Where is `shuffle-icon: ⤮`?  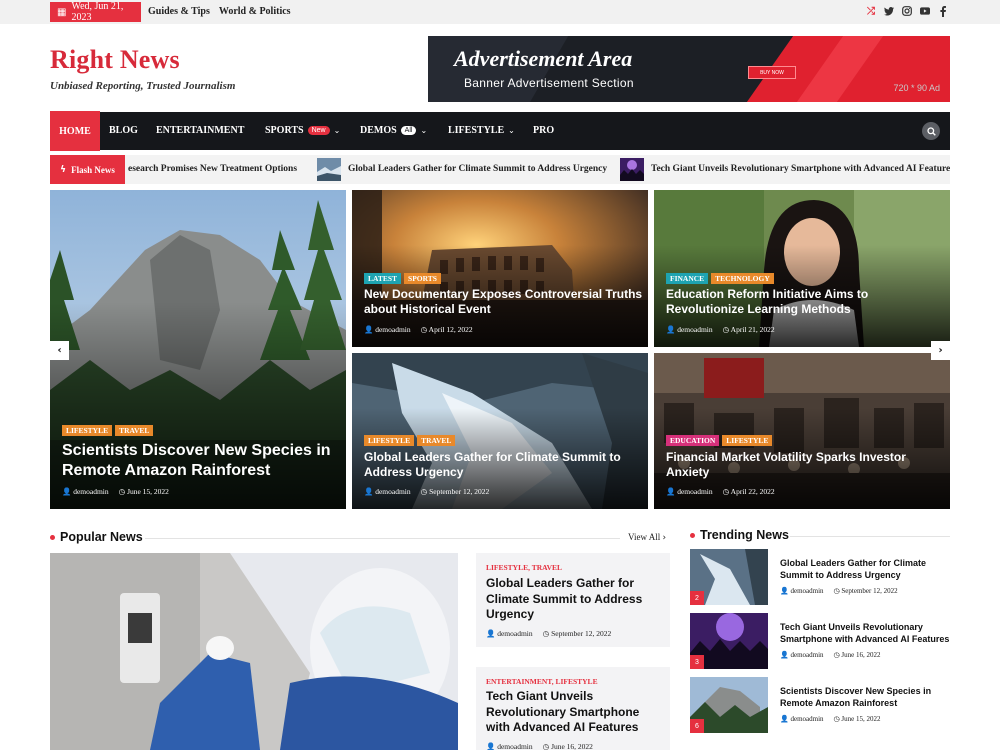
shuffle-icon: ⤮ is located at coordinates (871, 11).